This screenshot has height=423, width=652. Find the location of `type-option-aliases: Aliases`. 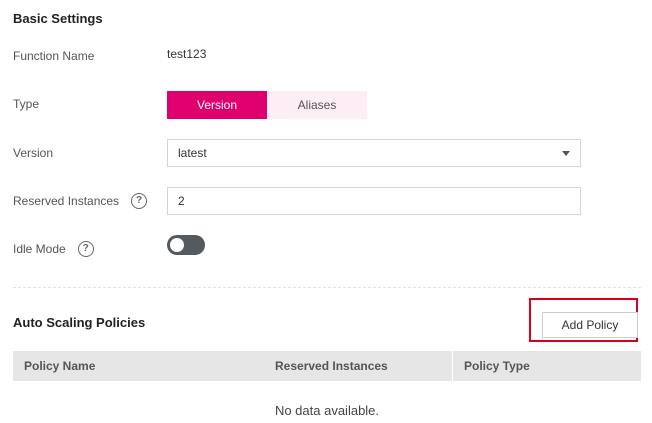

type-option-aliases: Aliases is located at coordinates (317, 105).